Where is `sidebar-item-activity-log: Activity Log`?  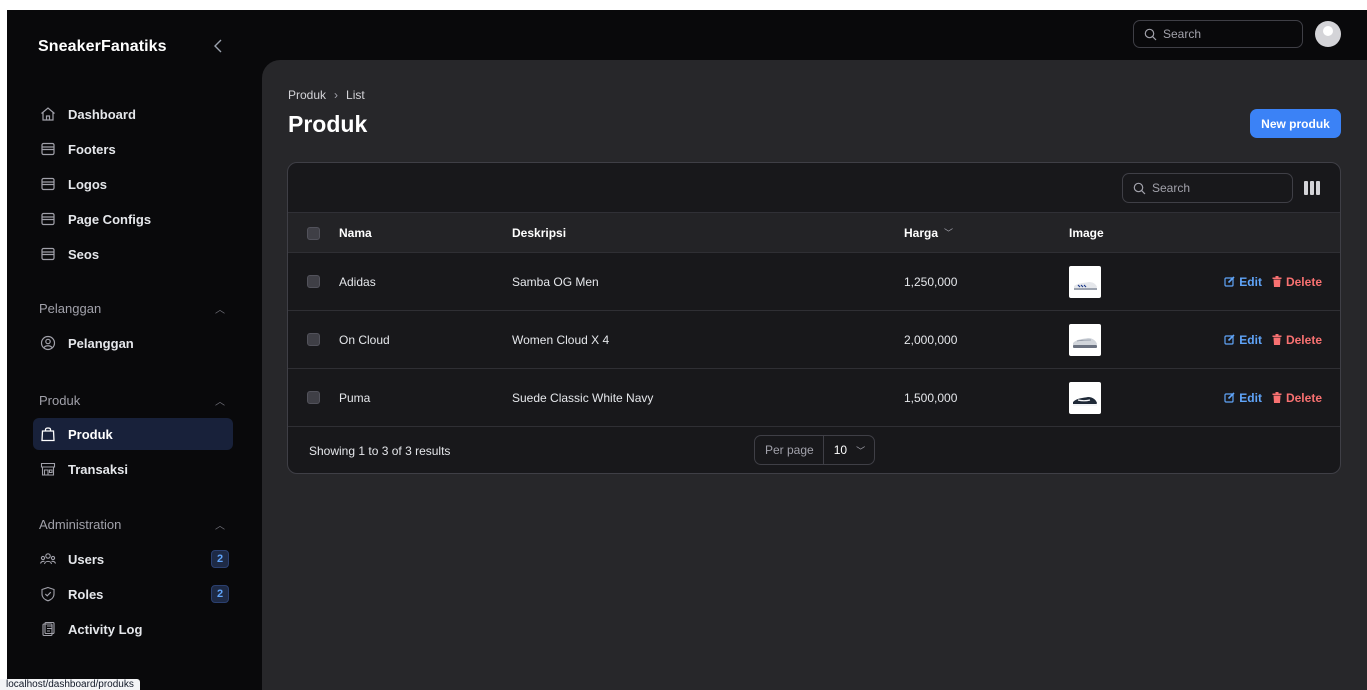
sidebar-item-activity-log: Activity Log is located at coordinates (133, 629).